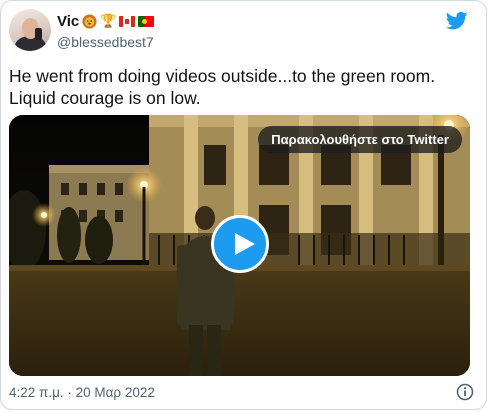 The width and height of the screenshot is (489, 412). What do you see at coordinates (68, 21) in the screenshot?
I see `display-name: Vic` at bounding box center [68, 21].